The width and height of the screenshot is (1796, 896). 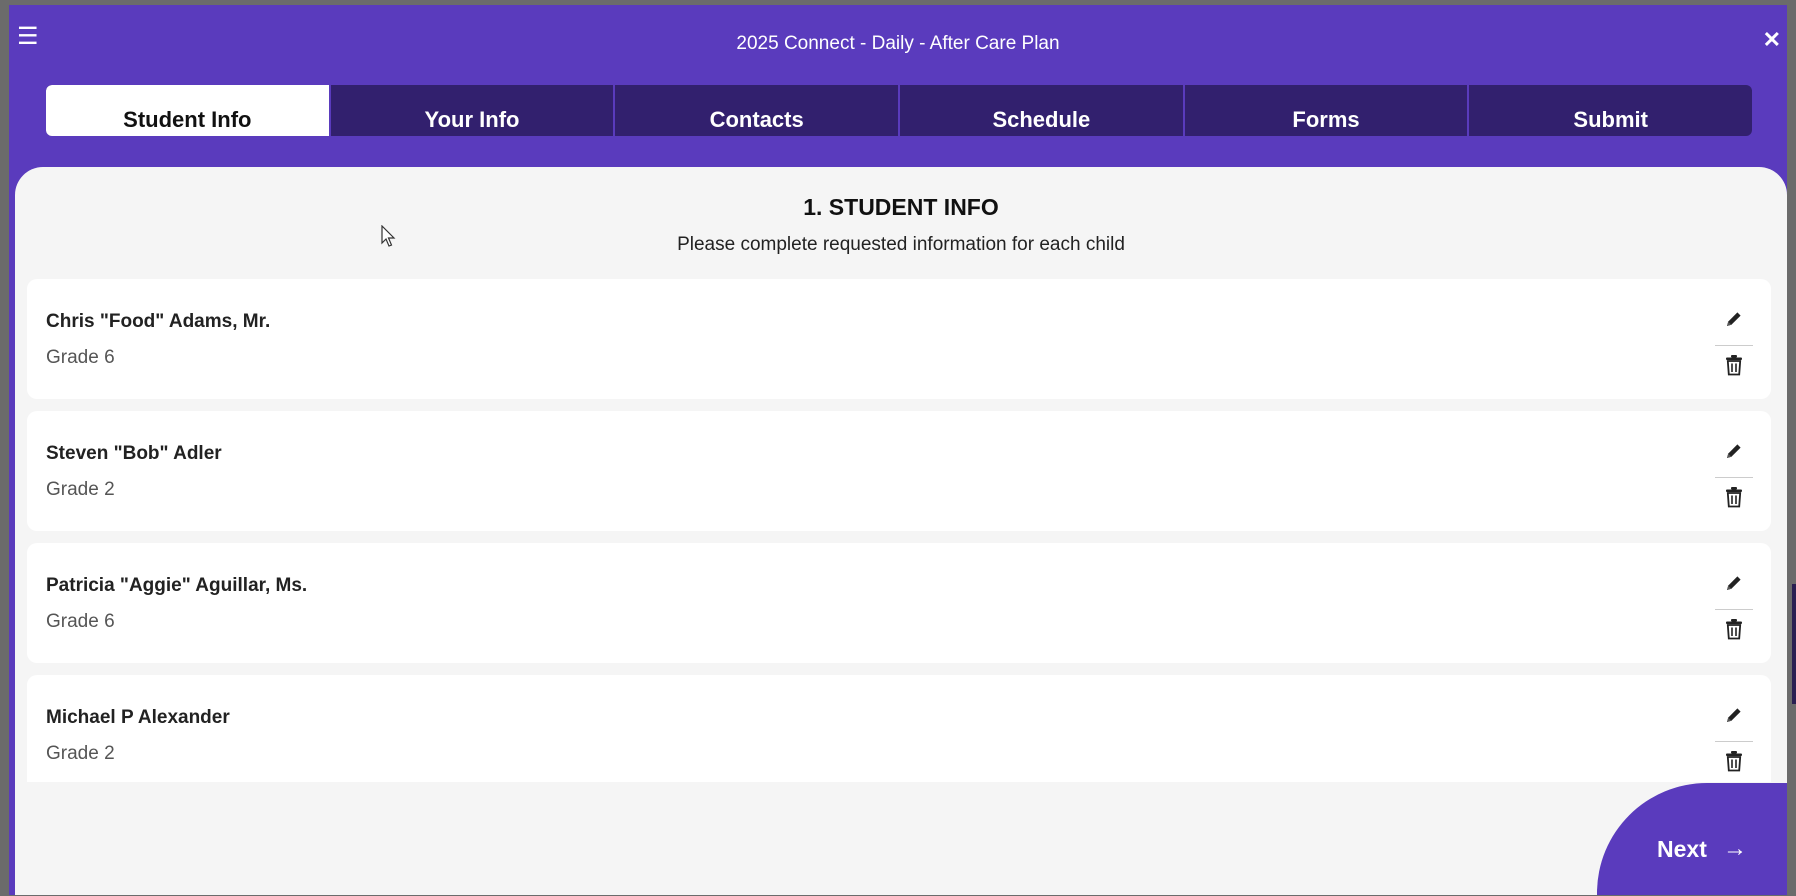 What do you see at coordinates (1772, 40) in the screenshot?
I see `close-icon: ✕` at bounding box center [1772, 40].